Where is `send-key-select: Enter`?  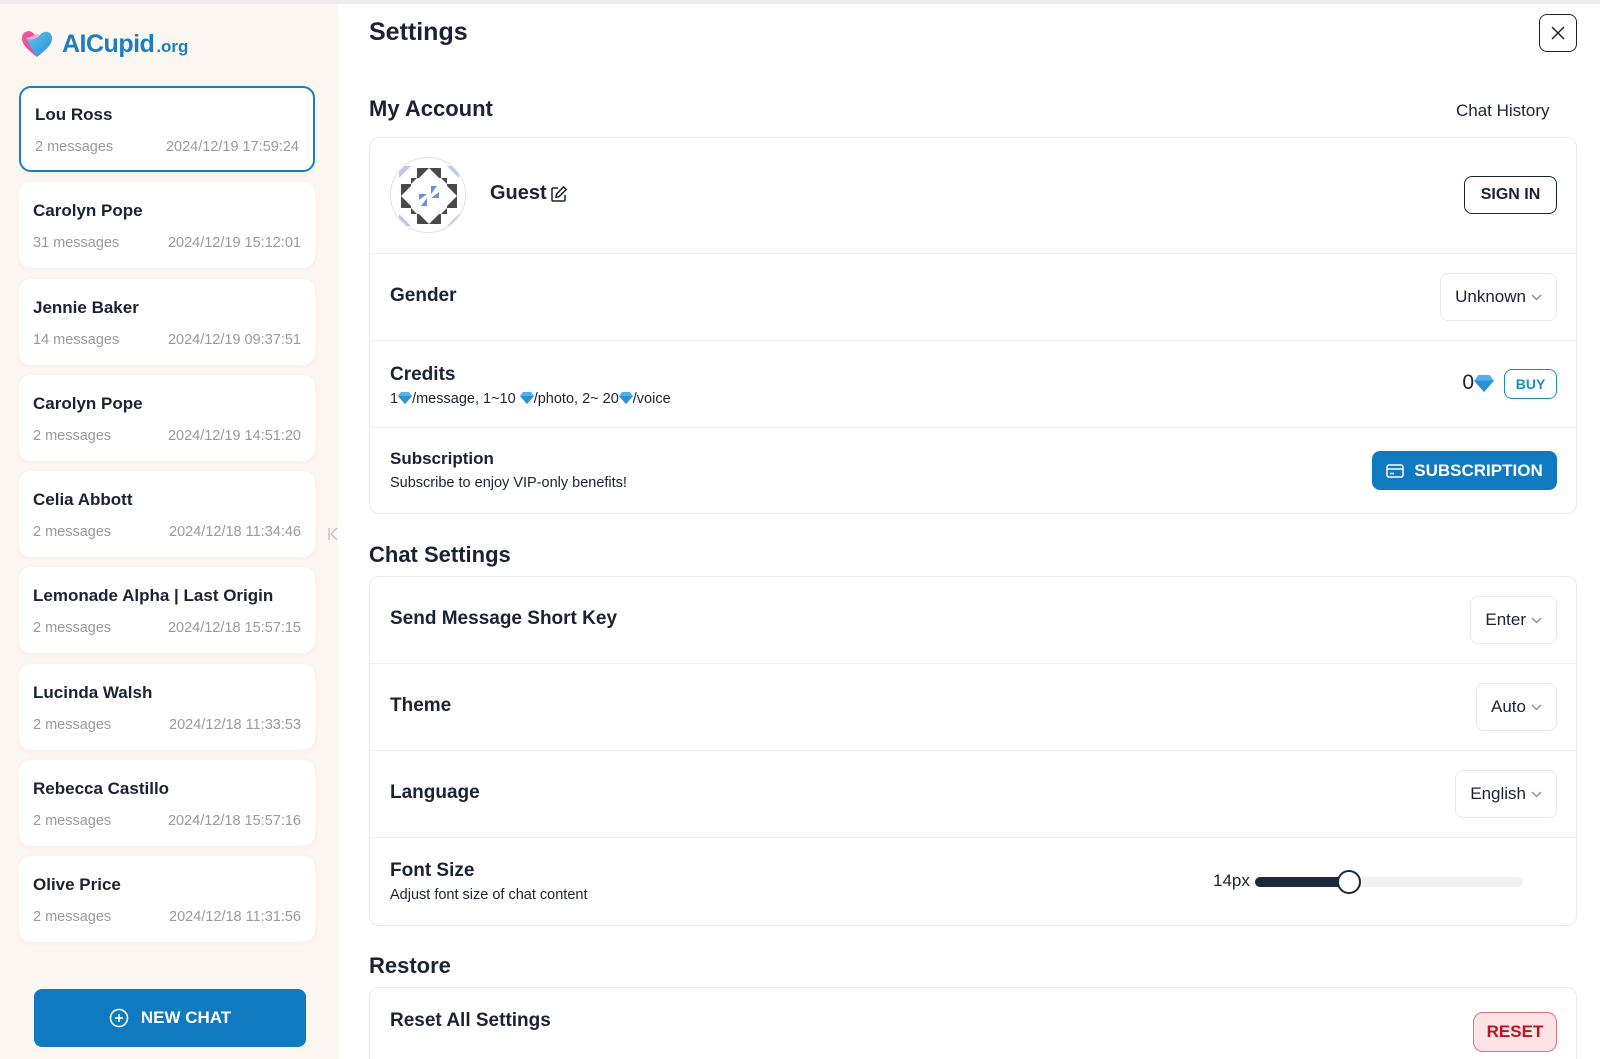 send-key-select: Enter is located at coordinates (1513, 620).